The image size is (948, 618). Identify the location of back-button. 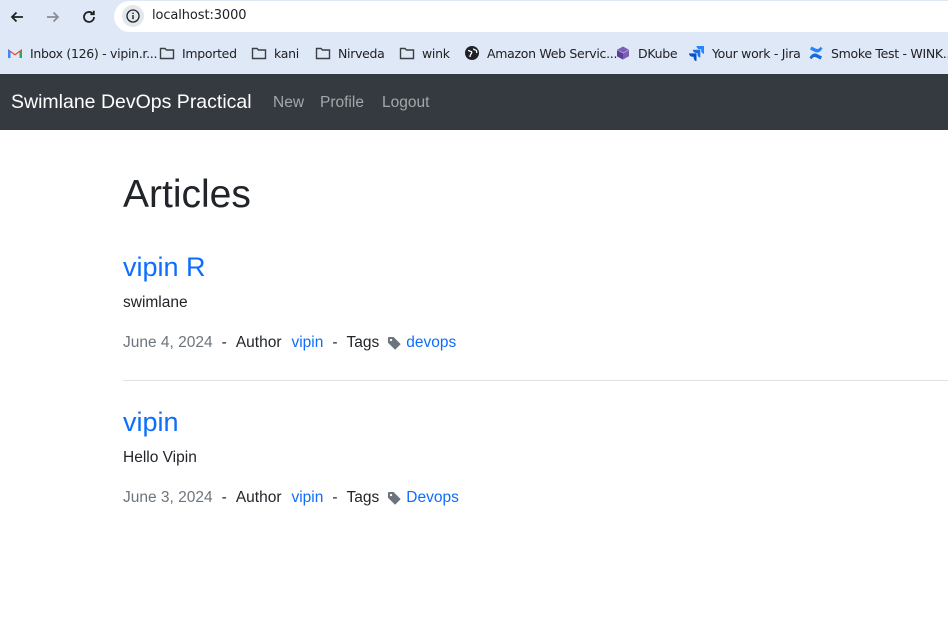
(17, 17).